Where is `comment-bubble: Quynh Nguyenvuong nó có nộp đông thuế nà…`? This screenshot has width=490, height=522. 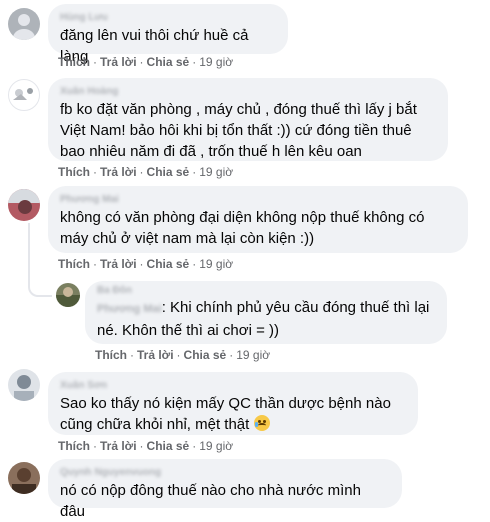 comment-bubble: Quynh Nguyenvuong nó có nộp đông thuế nà… is located at coordinates (225, 489).